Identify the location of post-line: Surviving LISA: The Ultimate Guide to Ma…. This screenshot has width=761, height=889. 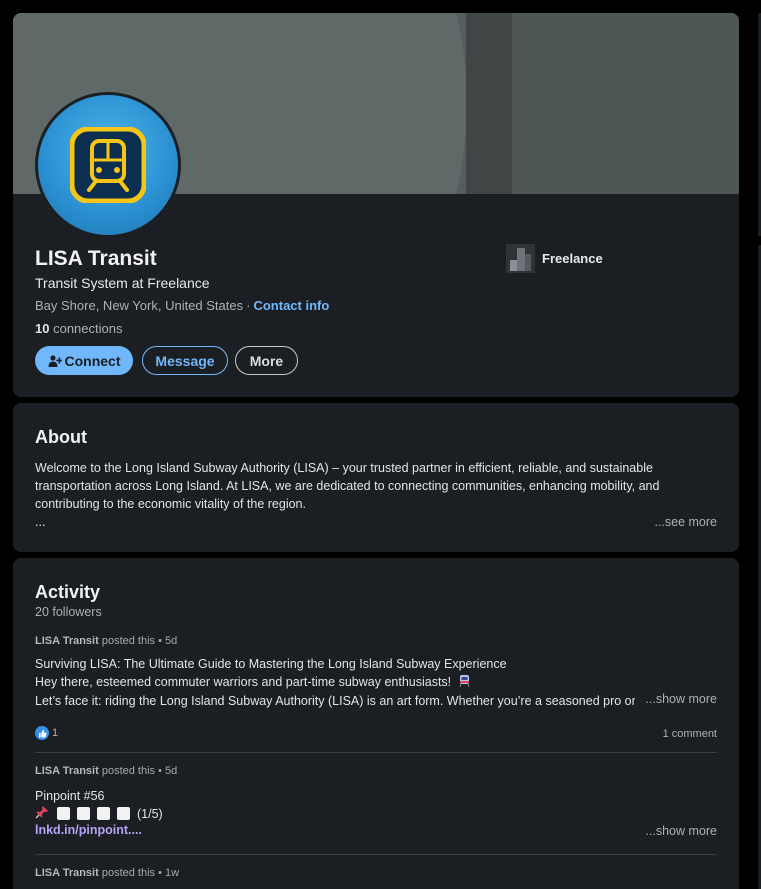
(271, 664).